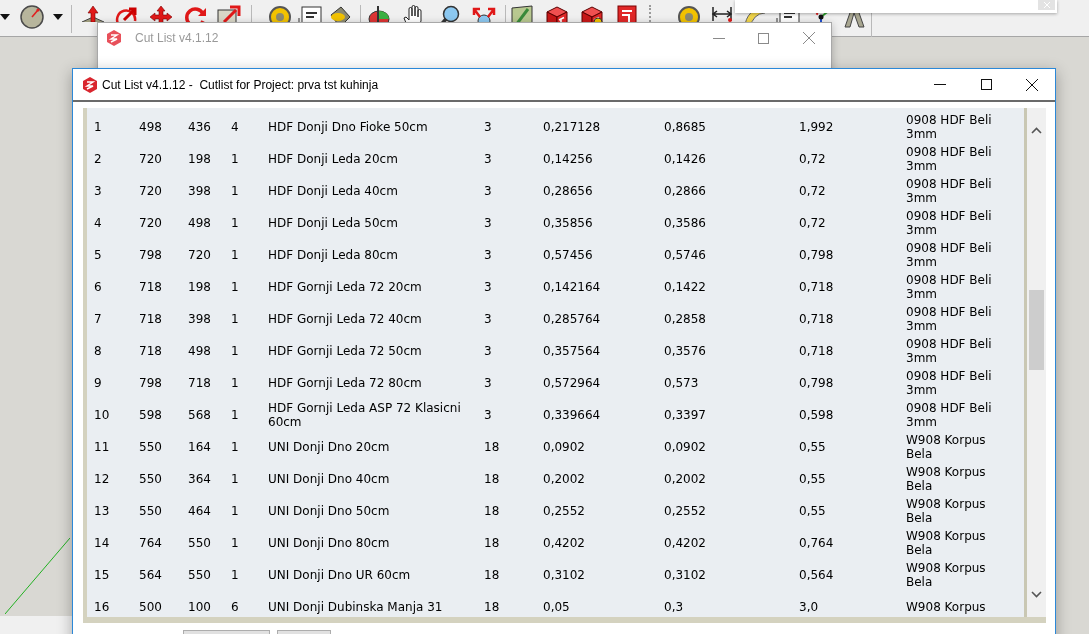 The width and height of the screenshot is (1089, 634). What do you see at coordinates (685, 223) in the screenshot?
I see `table-text: 0,3586` at bounding box center [685, 223].